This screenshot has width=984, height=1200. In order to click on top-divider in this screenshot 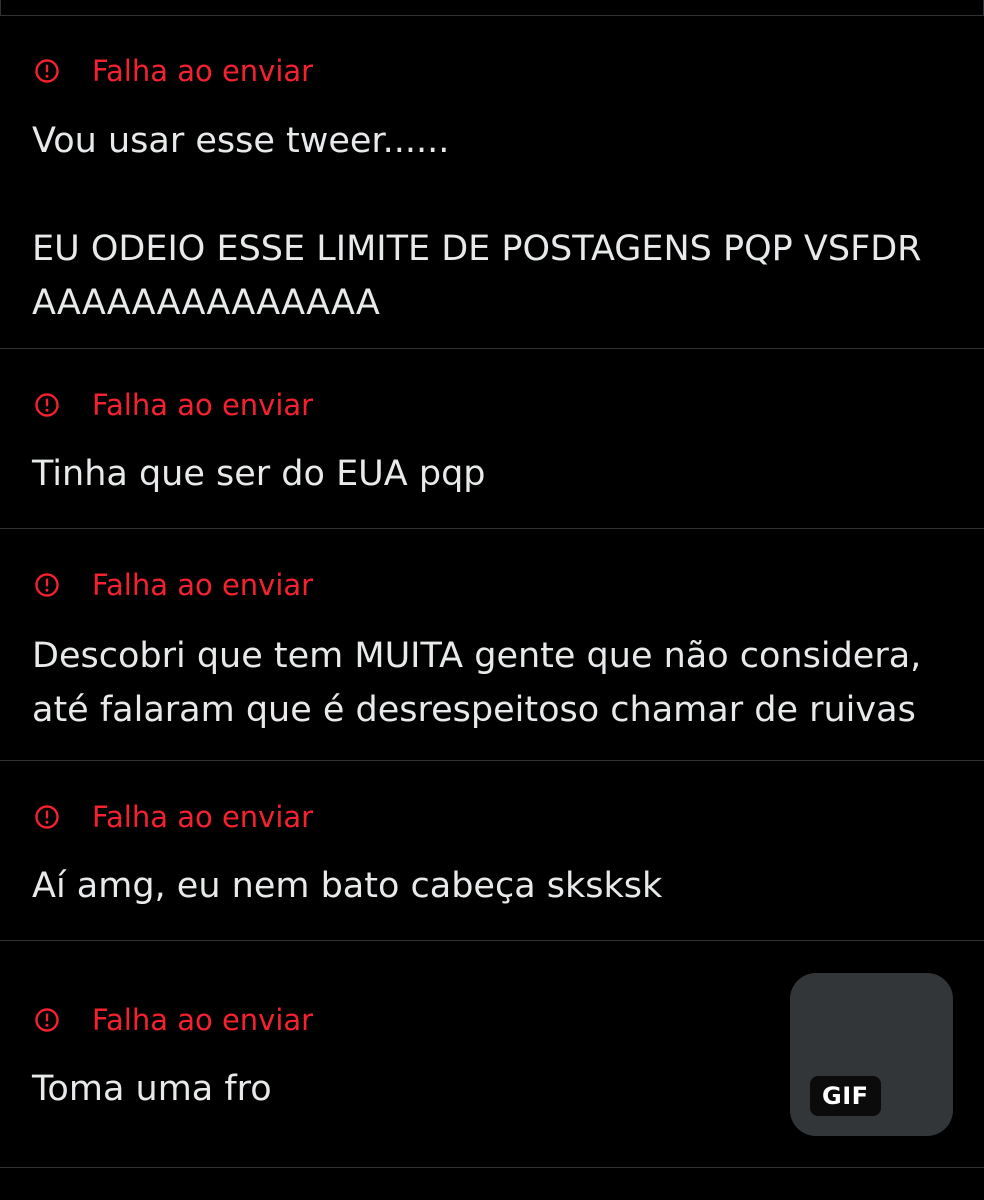, I will do `click(492, 15)`.